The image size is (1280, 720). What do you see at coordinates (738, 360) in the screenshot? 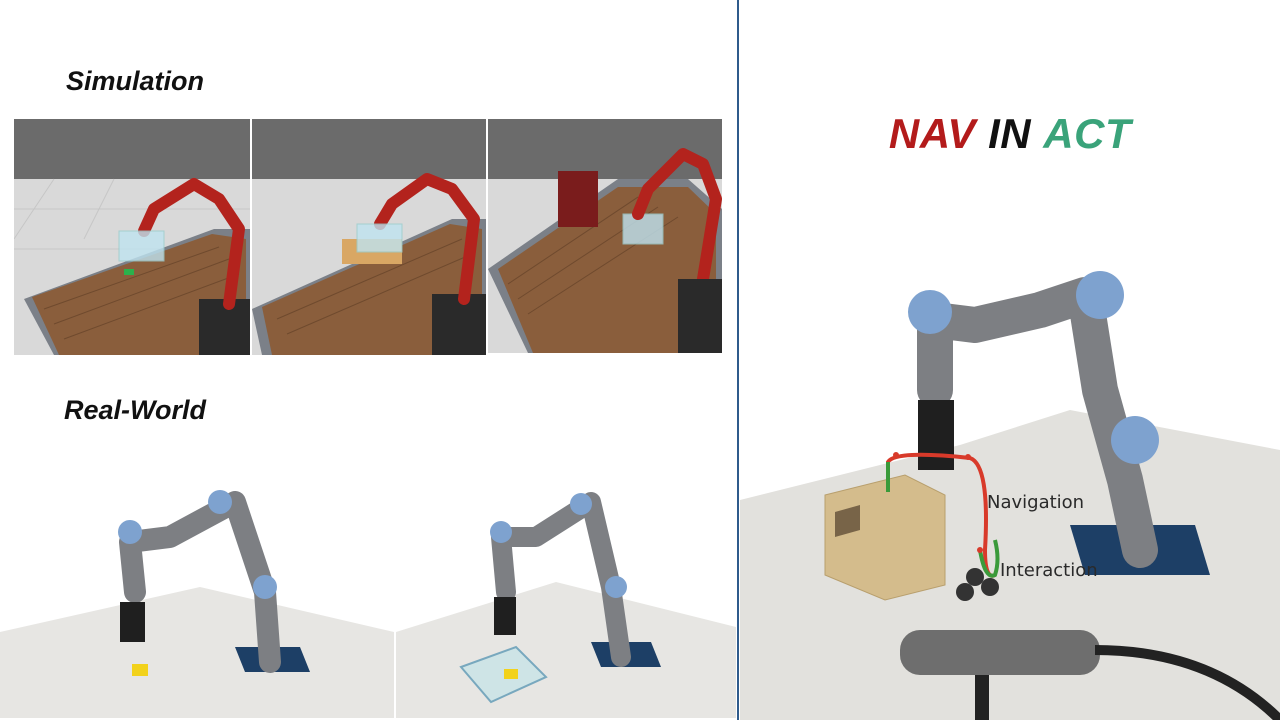
I see `section-divider` at bounding box center [738, 360].